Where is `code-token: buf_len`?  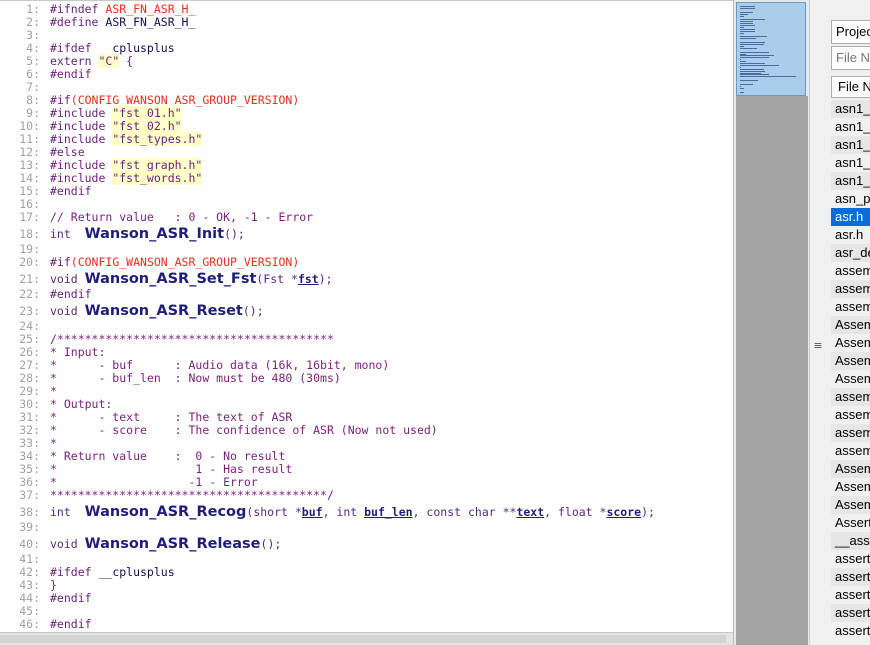 code-token: buf_len is located at coordinates (388, 512).